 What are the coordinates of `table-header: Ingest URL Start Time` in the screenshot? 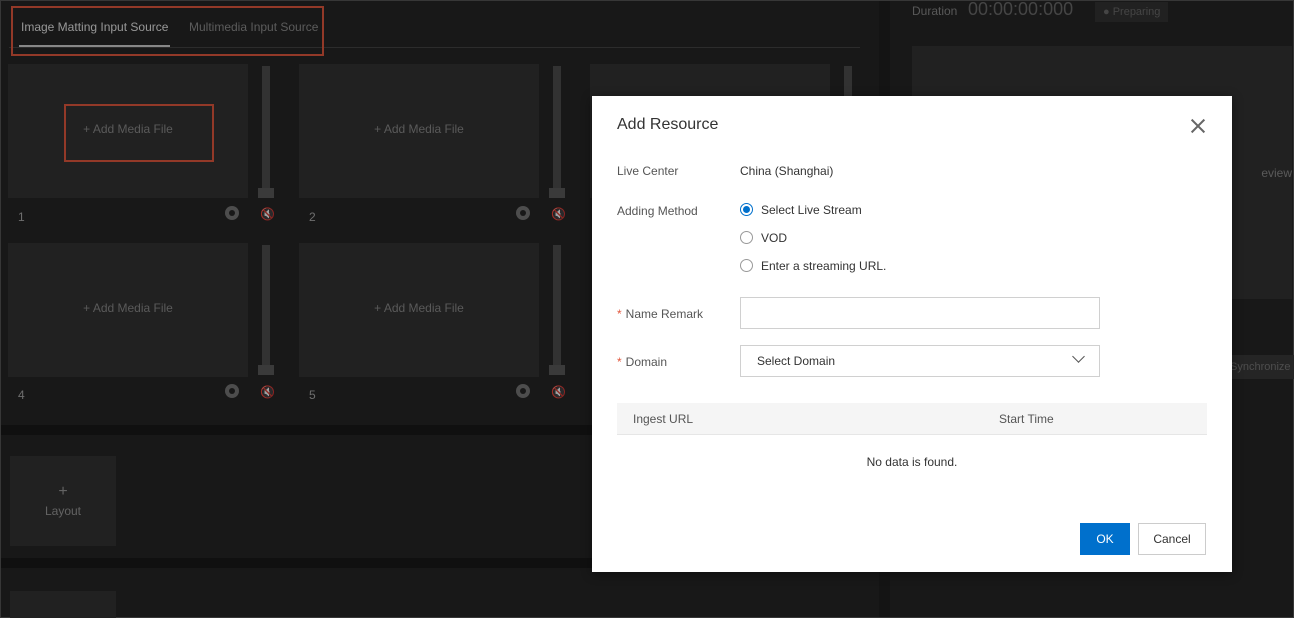 It's located at (912, 419).